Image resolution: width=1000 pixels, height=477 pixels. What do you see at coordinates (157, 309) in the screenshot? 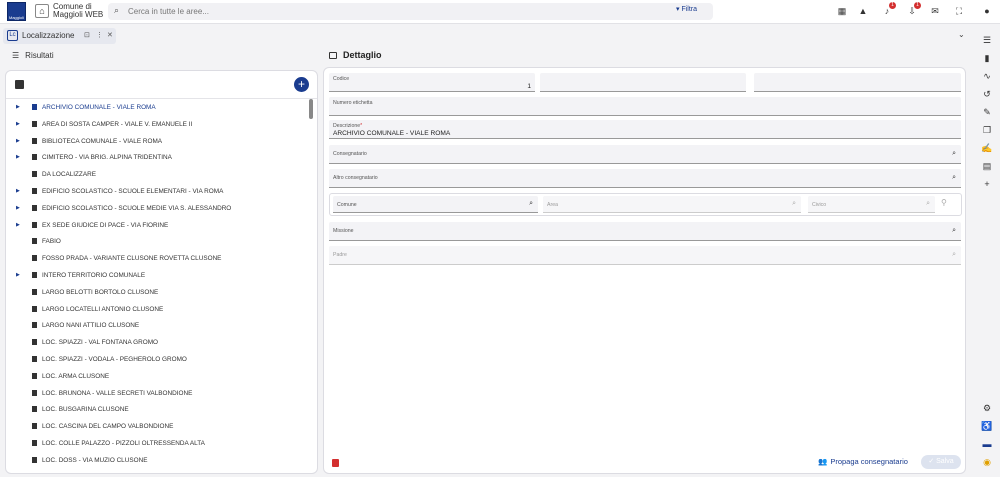
I see `tree-item: LARGO LOCATELLI ANTONIO CLUSONE` at bounding box center [157, 309].